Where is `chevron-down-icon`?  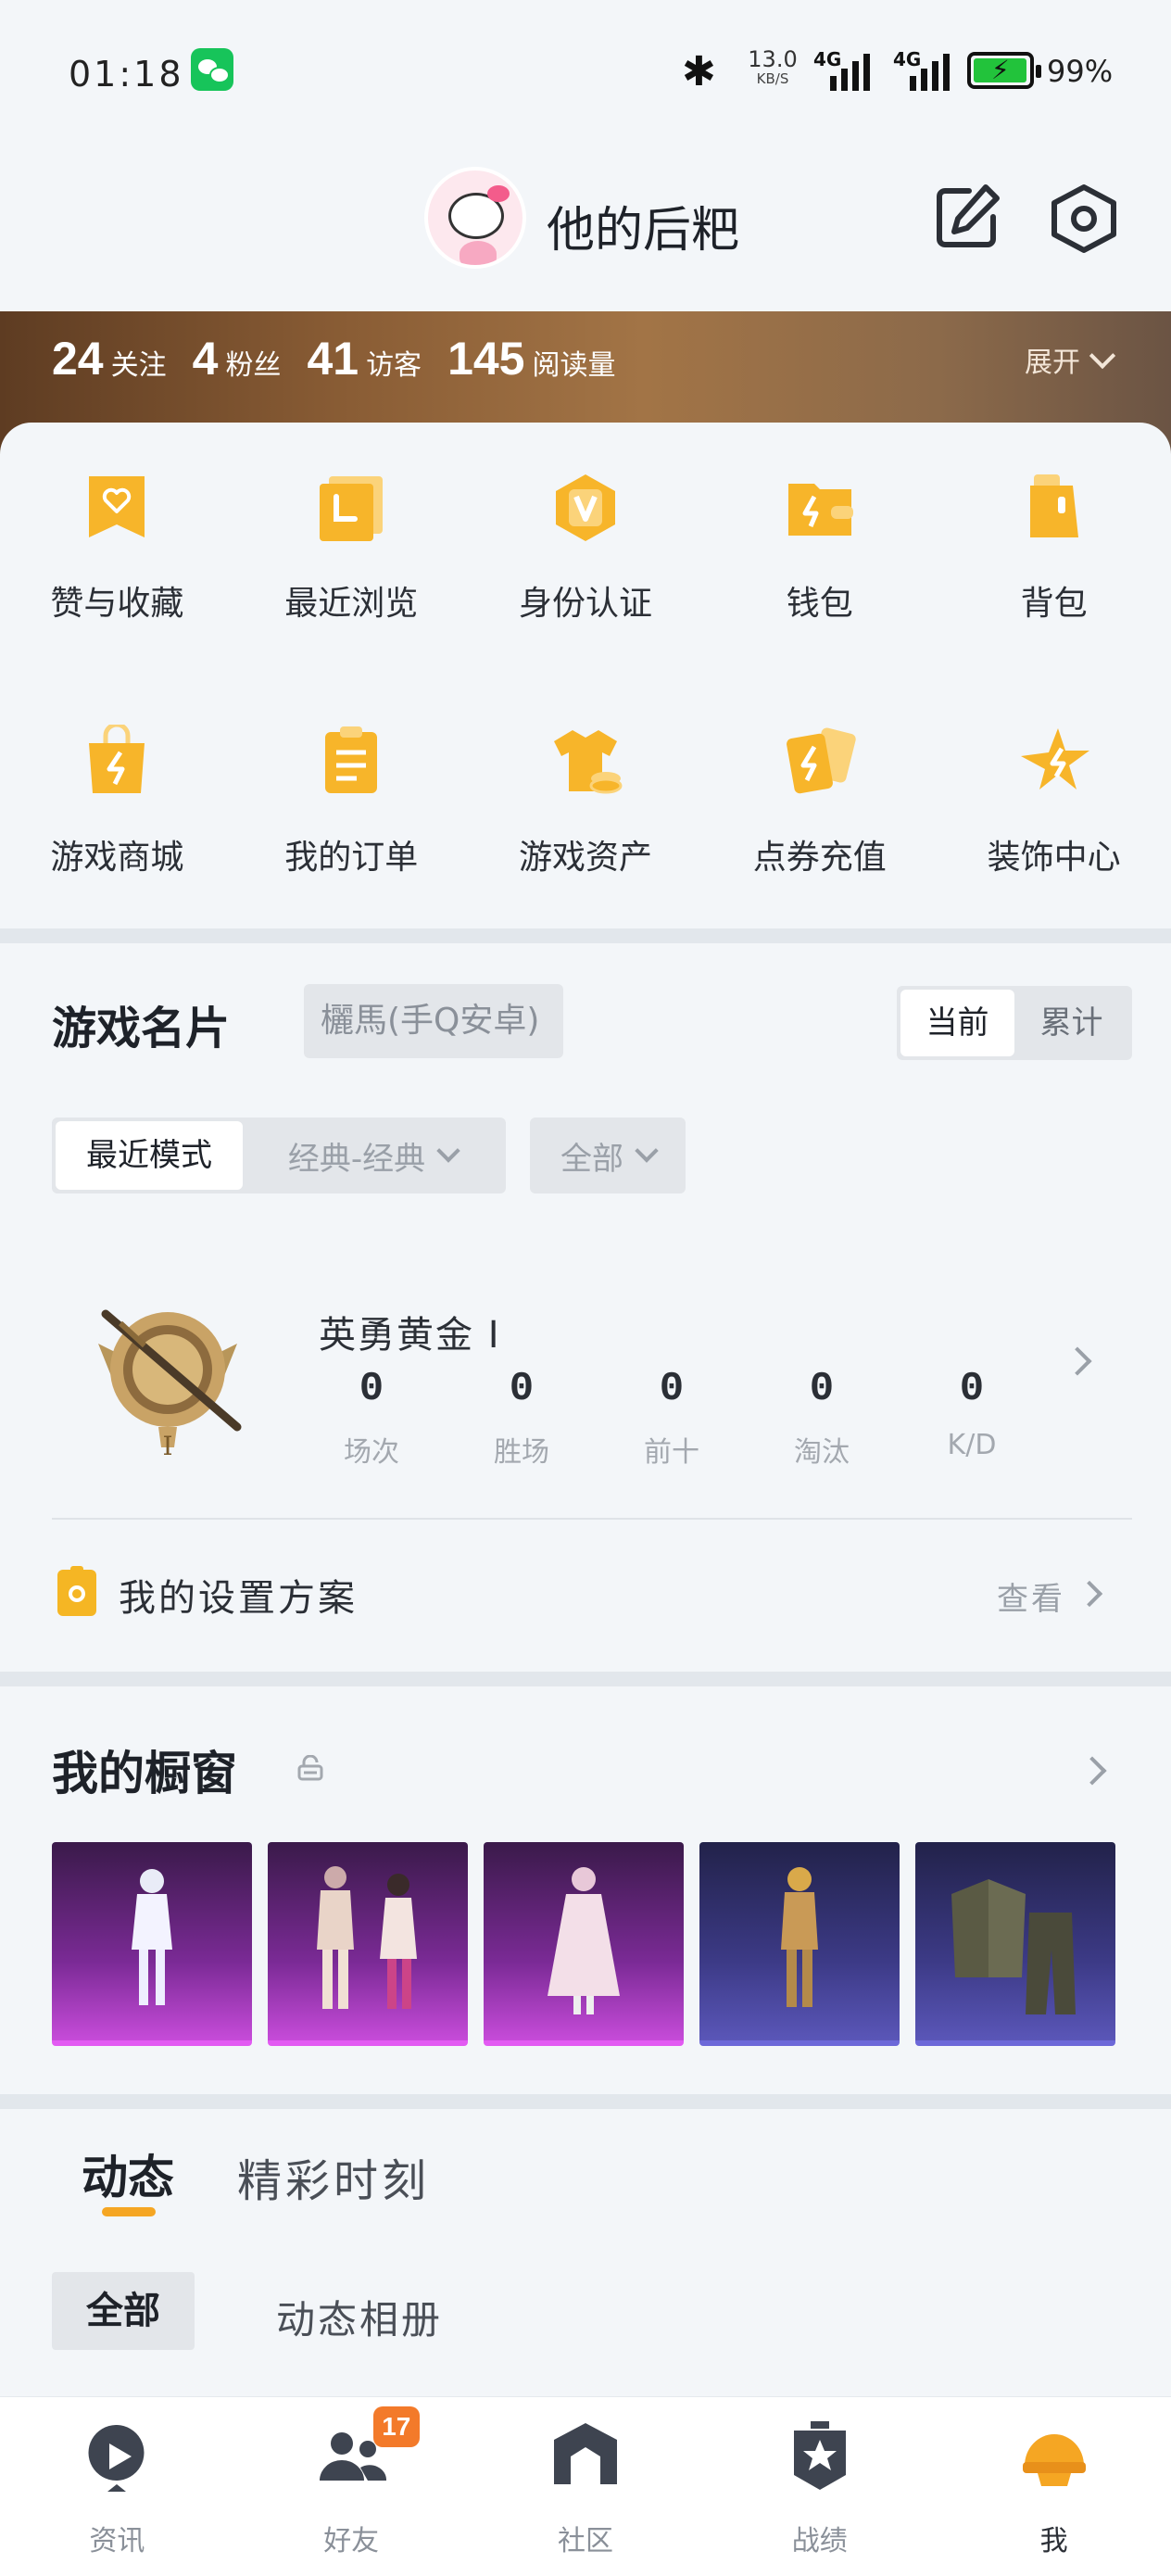 chevron-down-icon is located at coordinates (647, 1151).